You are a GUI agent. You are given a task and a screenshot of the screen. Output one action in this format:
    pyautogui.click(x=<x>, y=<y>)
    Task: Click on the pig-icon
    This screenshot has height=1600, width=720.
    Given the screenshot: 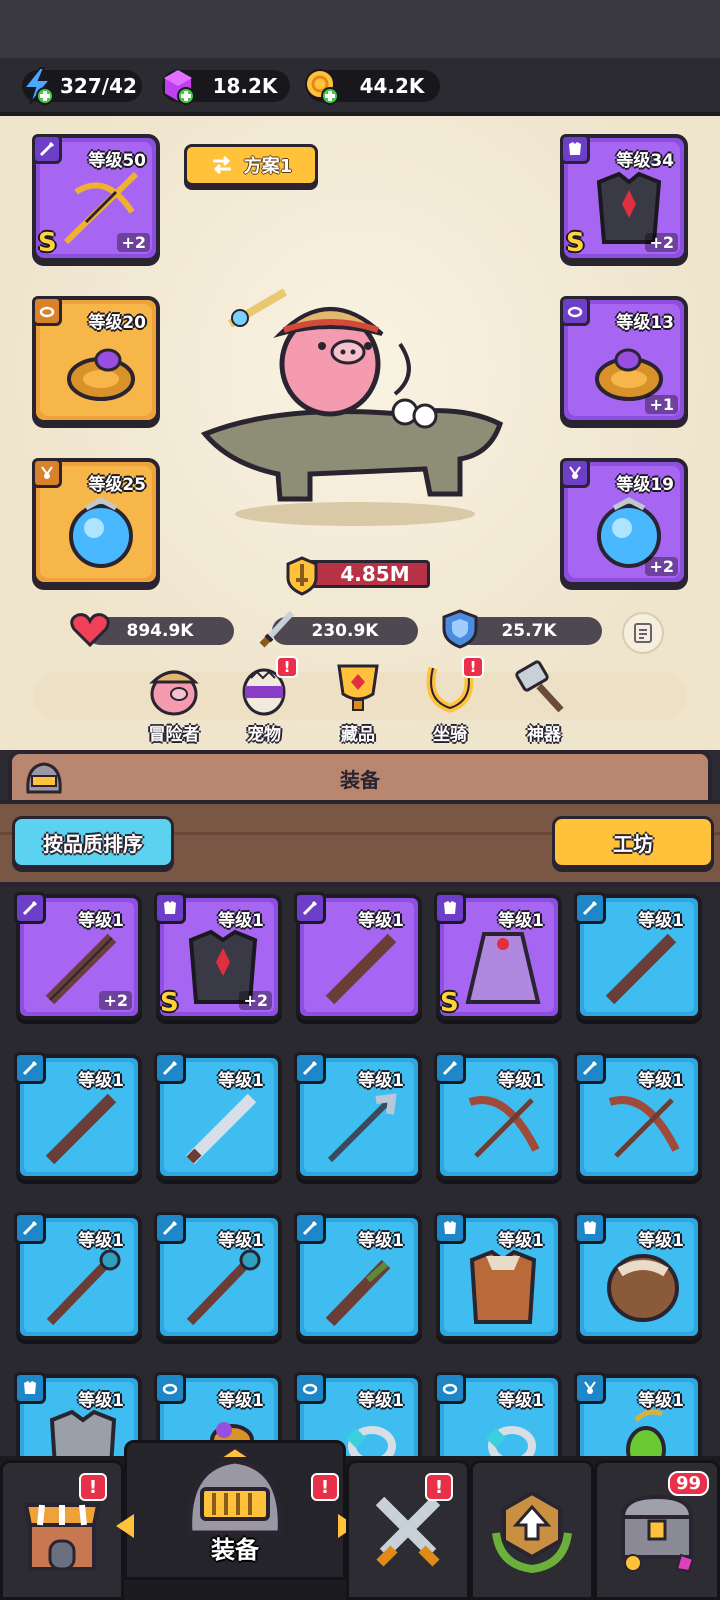 What is the action you would take?
    pyautogui.click(x=174, y=693)
    